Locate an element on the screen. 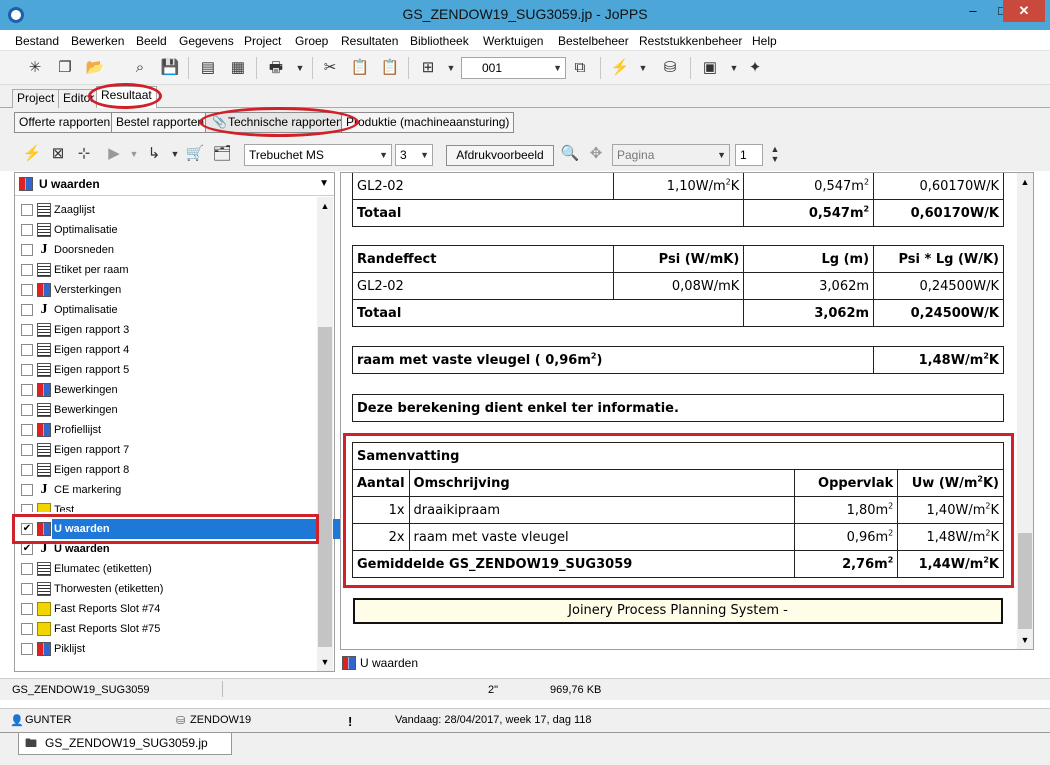 Image resolution: width=1050 pixels, height=765 pixels. paste-special-icon: 📋 is located at coordinates (390, 68).